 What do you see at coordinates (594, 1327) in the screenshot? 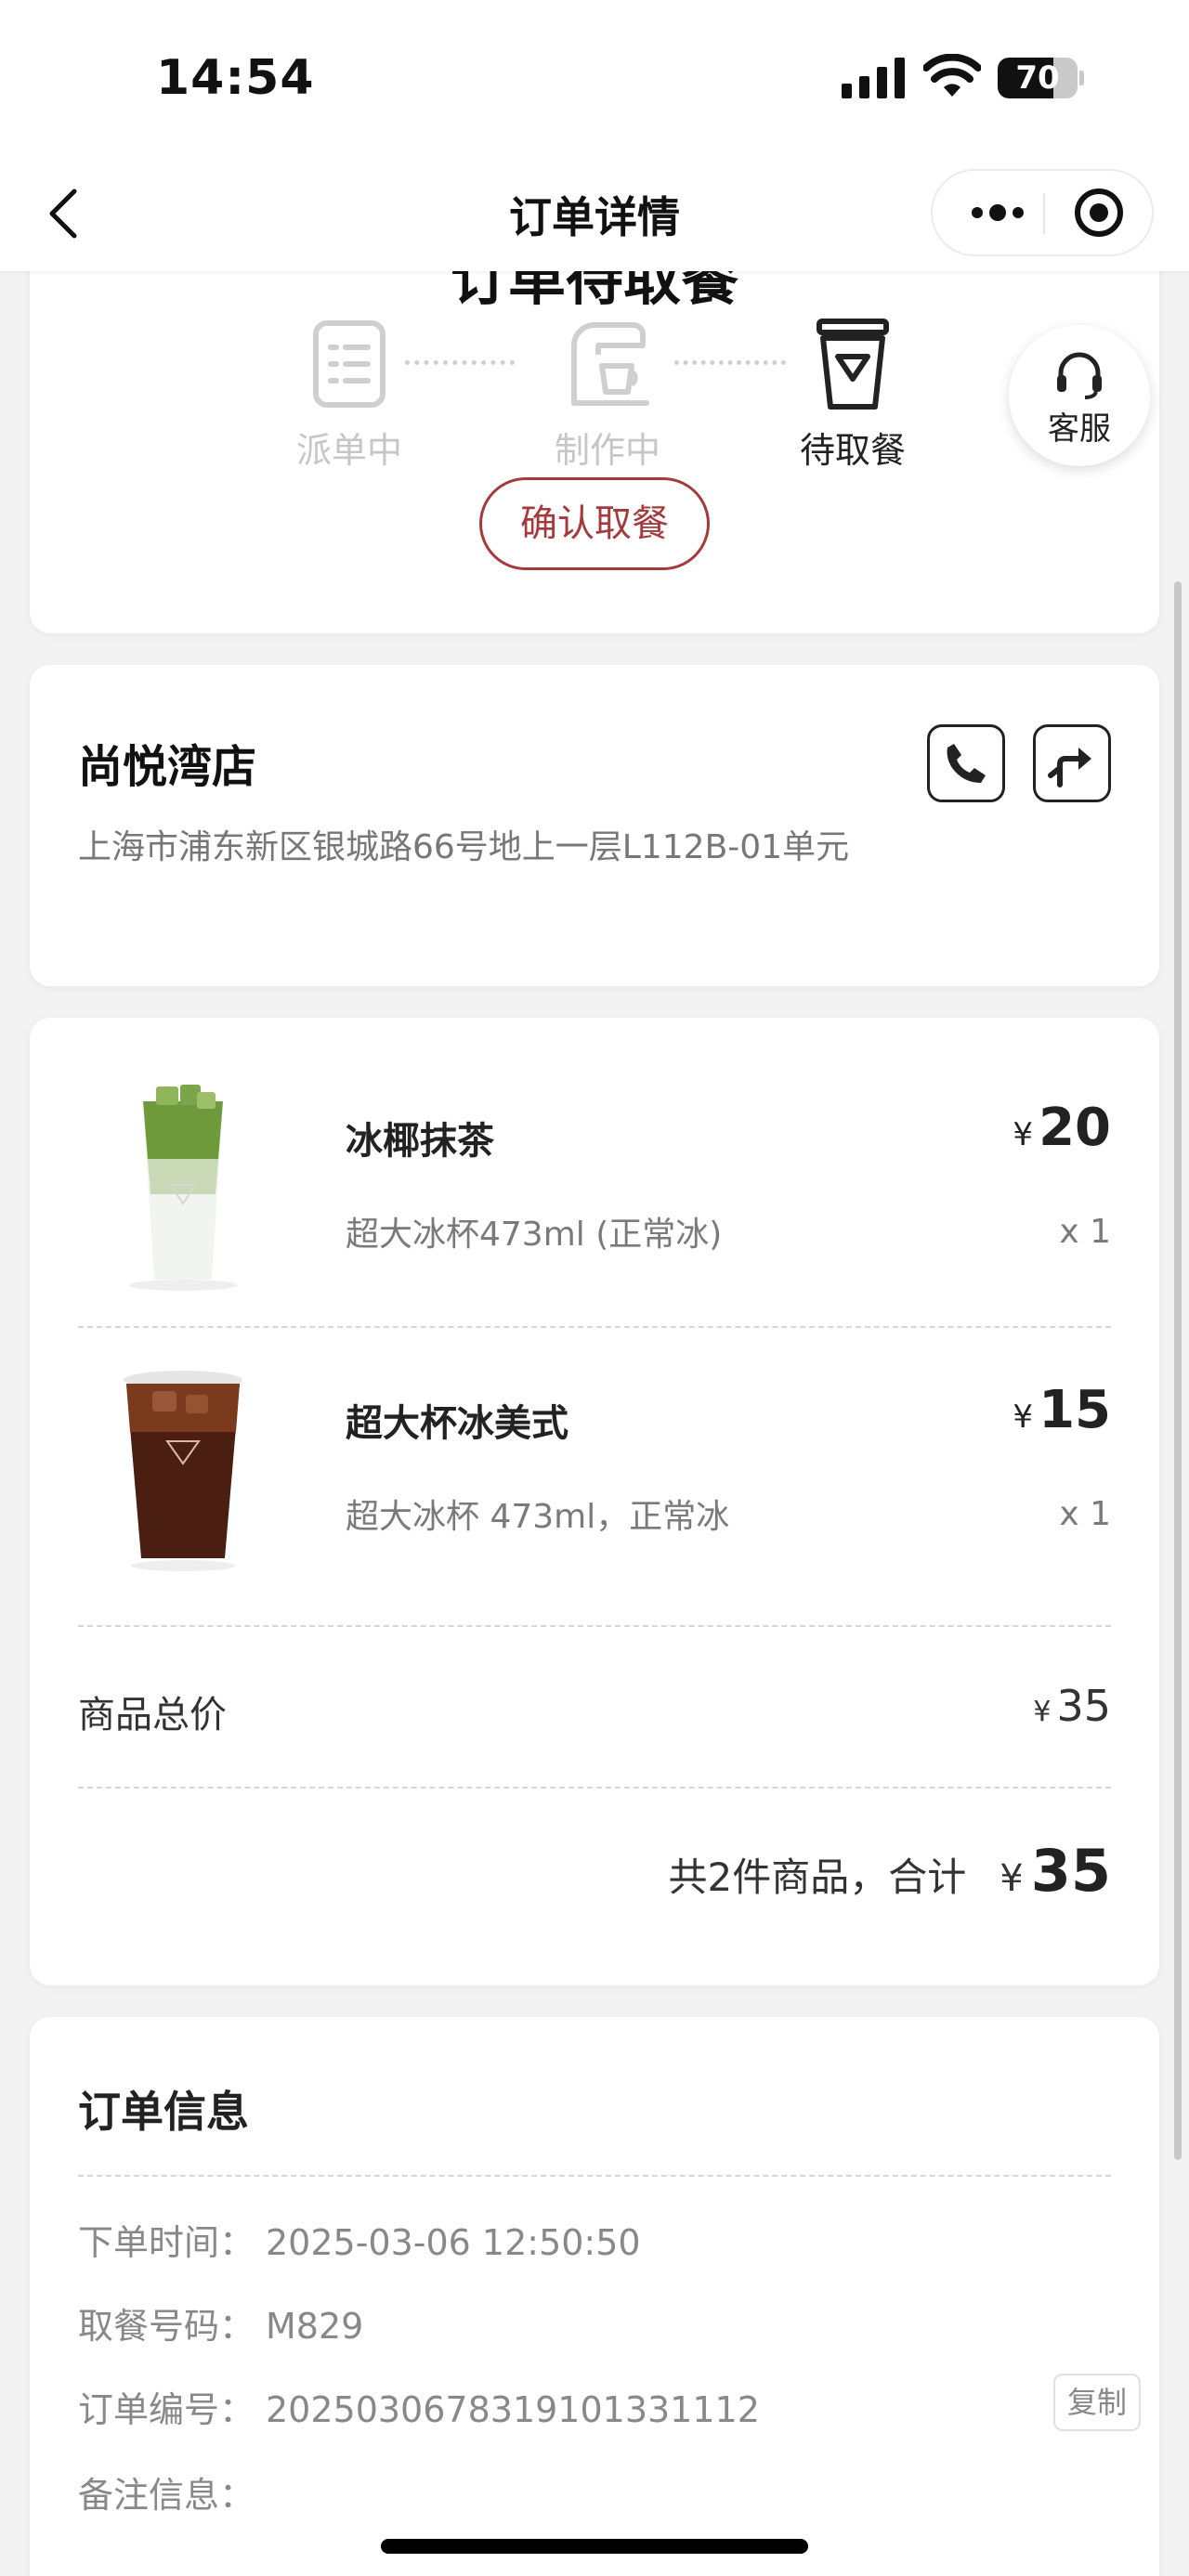
I see `item-divider` at bounding box center [594, 1327].